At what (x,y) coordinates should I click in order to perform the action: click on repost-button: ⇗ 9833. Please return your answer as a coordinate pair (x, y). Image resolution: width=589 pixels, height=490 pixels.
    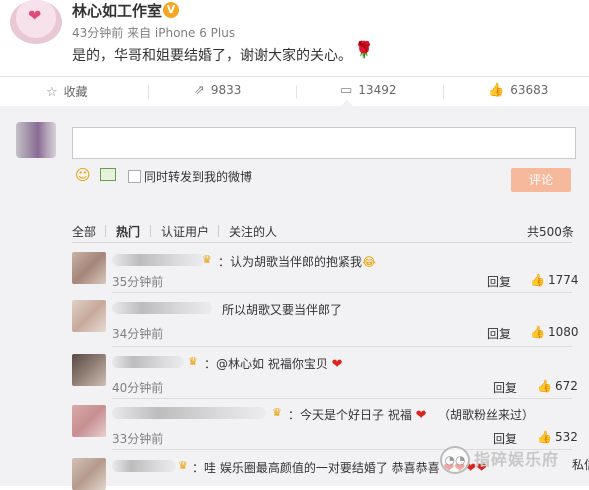
    Looking at the image, I should click on (217, 90).